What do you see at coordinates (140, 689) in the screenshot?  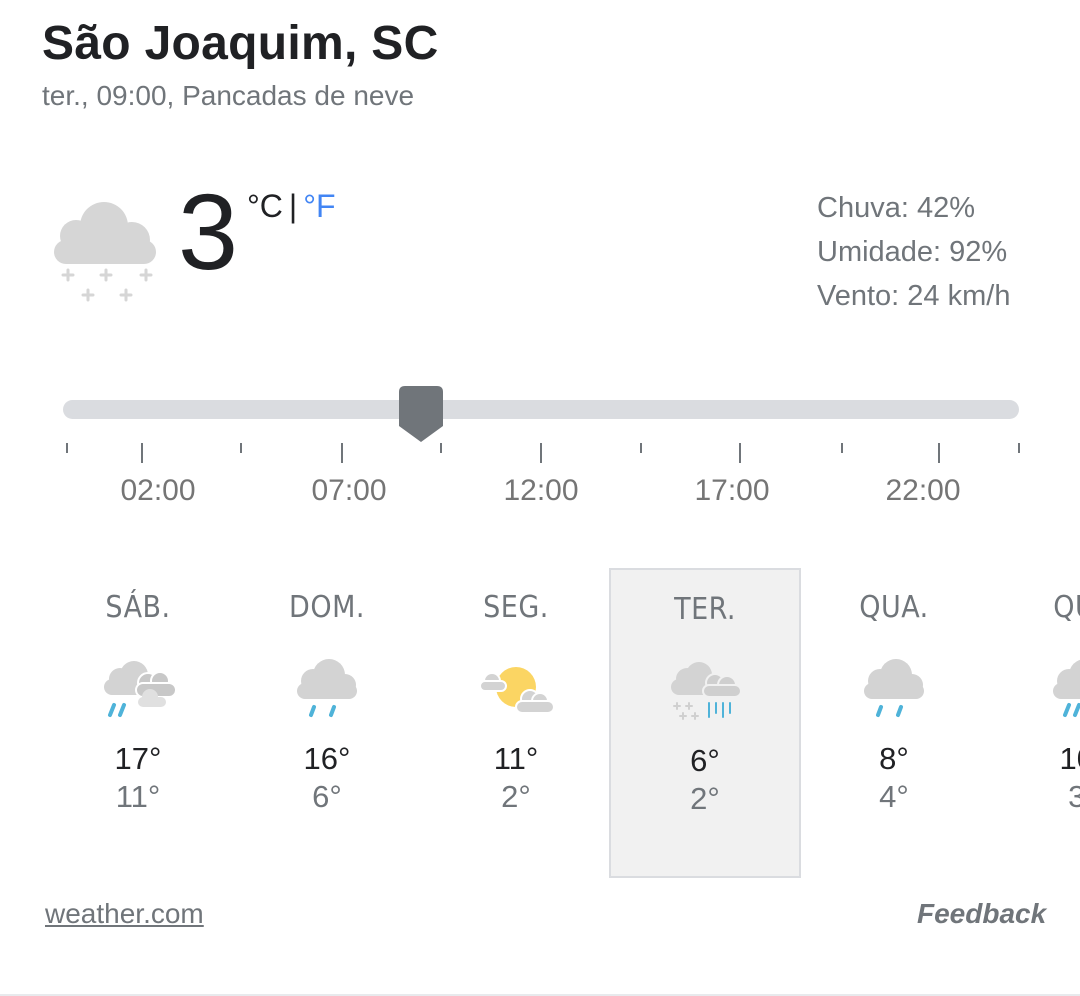 I see `rain-cloudy-icon` at bounding box center [140, 689].